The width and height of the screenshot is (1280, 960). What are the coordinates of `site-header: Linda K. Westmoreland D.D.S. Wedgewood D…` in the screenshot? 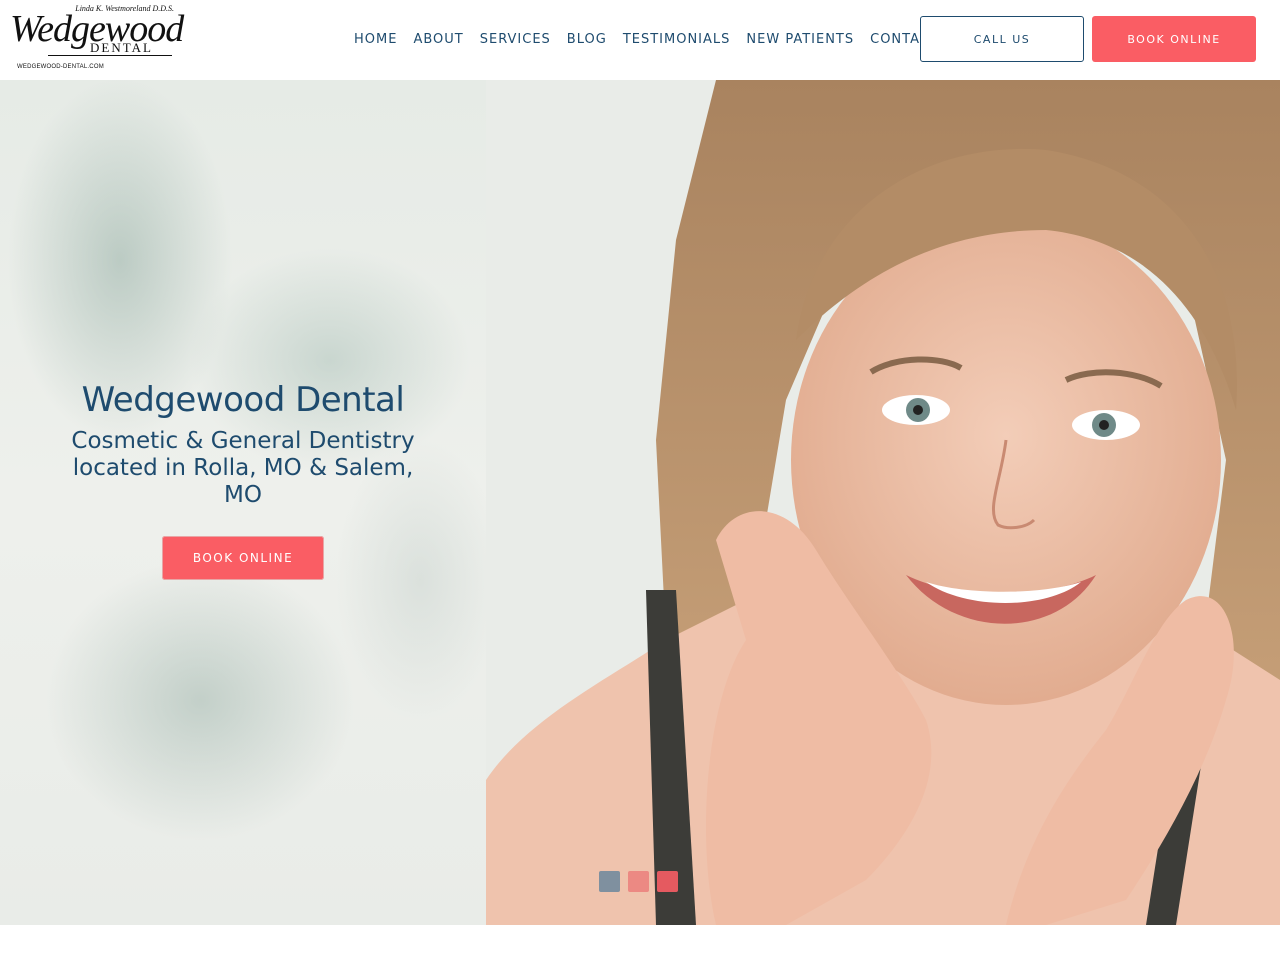 It's located at (640, 40).